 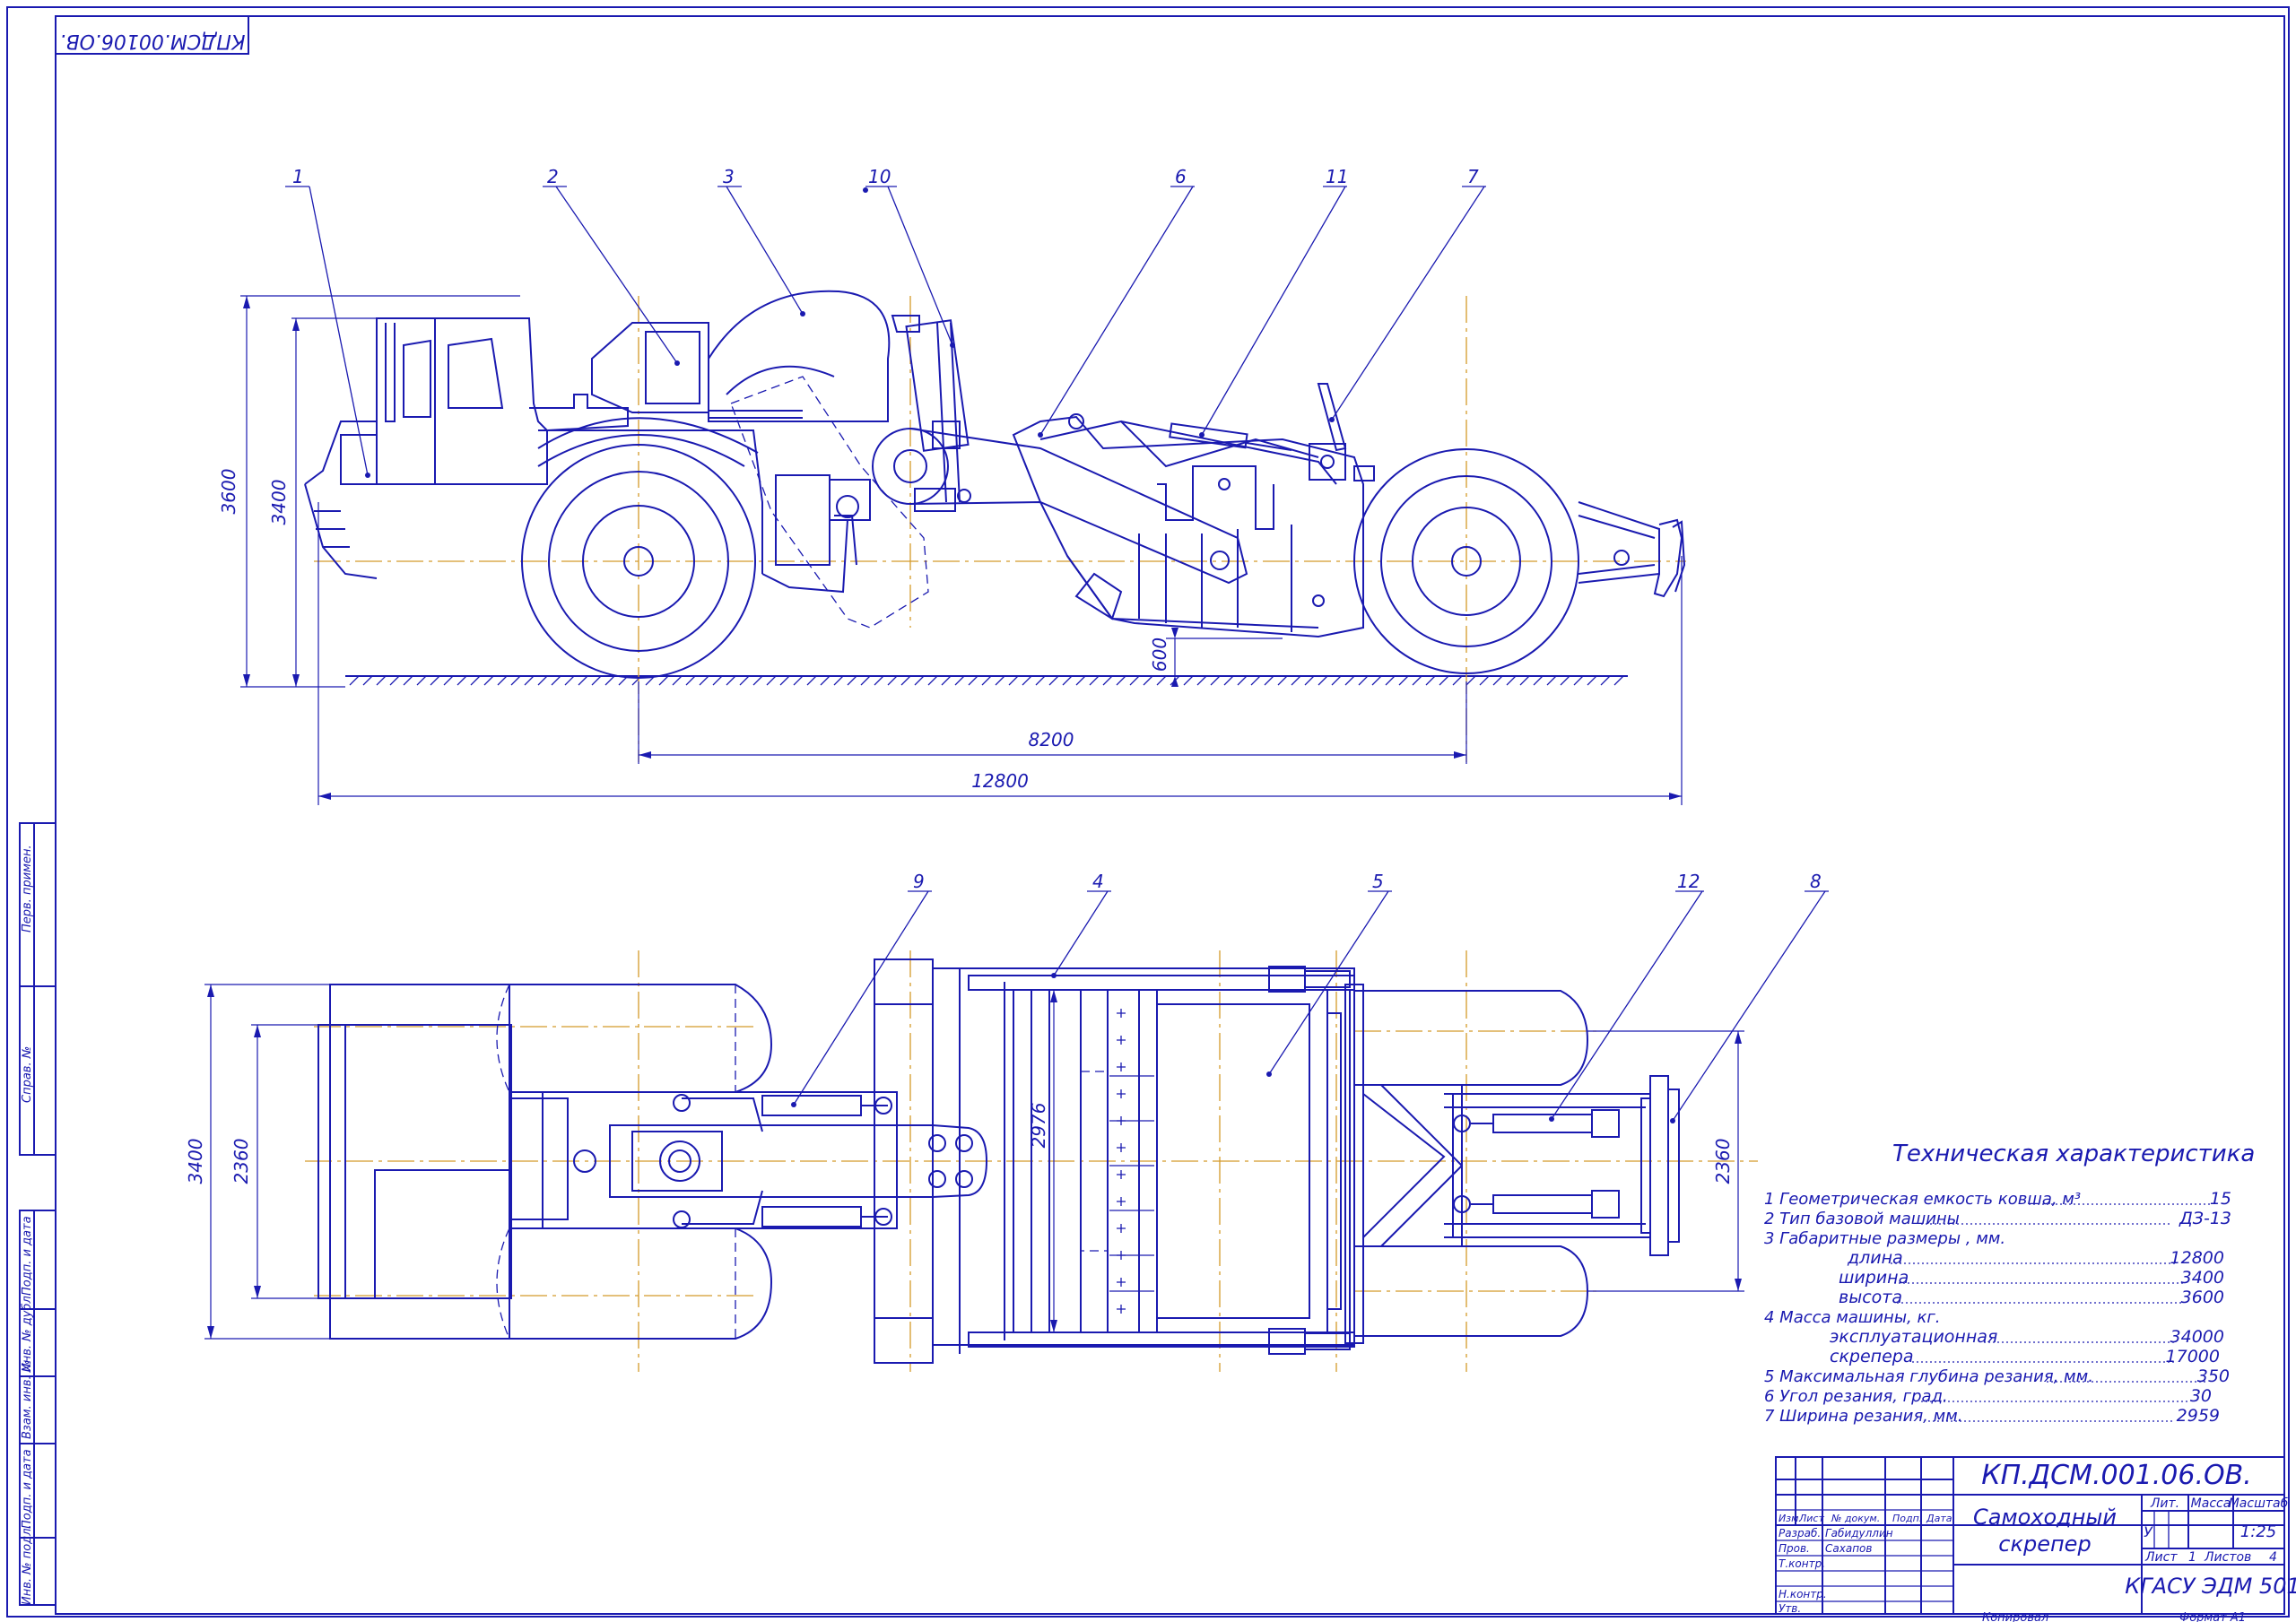 What do you see at coordinates (1913, 1337) in the screenshot?
I see `spec-label: эксплуатационная` at bounding box center [1913, 1337].